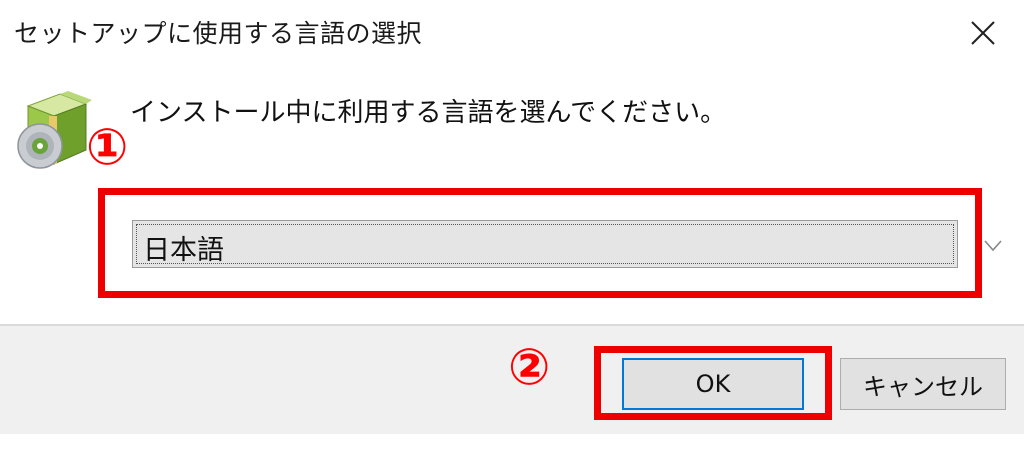 This screenshot has width=1024, height=454. What do you see at coordinates (428, 113) in the screenshot?
I see `prompt-text: インストール中に利用する言語を選んでください。` at bounding box center [428, 113].